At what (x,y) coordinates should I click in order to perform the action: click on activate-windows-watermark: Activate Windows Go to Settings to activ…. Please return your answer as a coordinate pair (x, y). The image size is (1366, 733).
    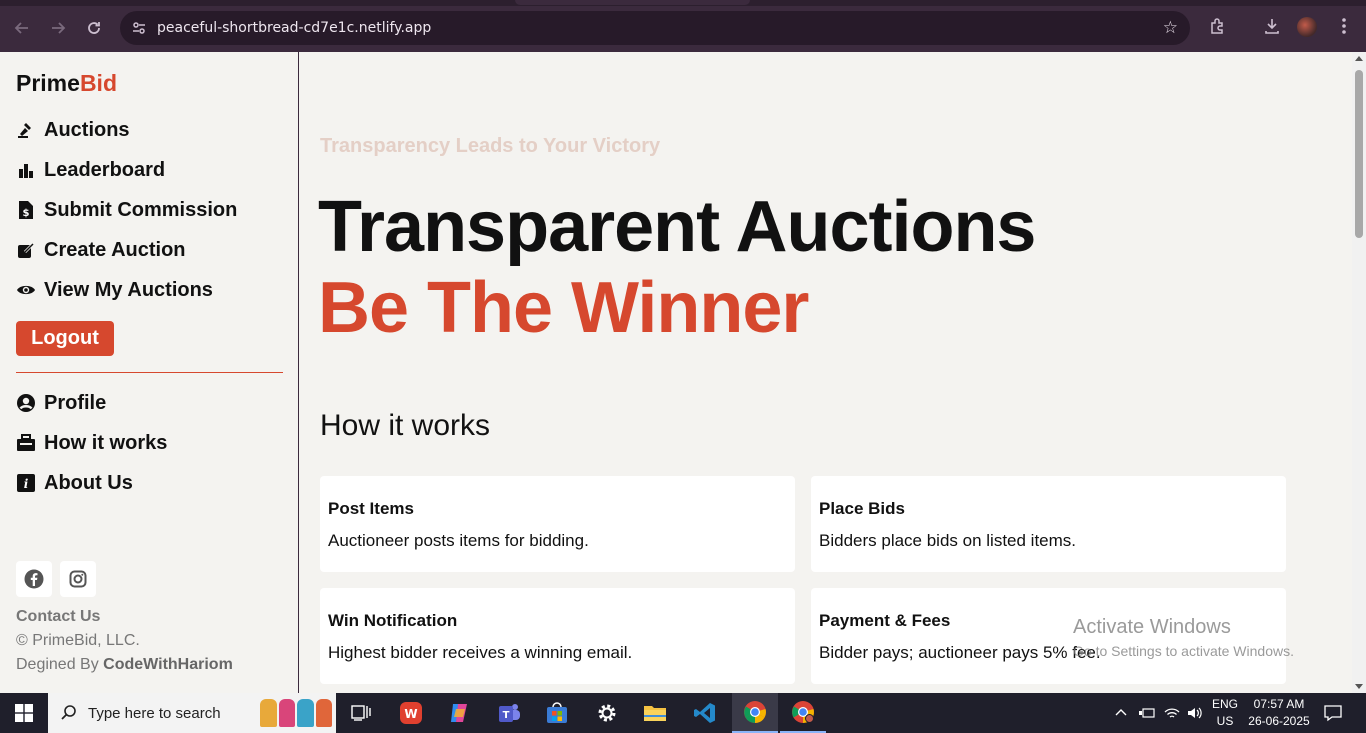
    Looking at the image, I should click on (1183, 637).